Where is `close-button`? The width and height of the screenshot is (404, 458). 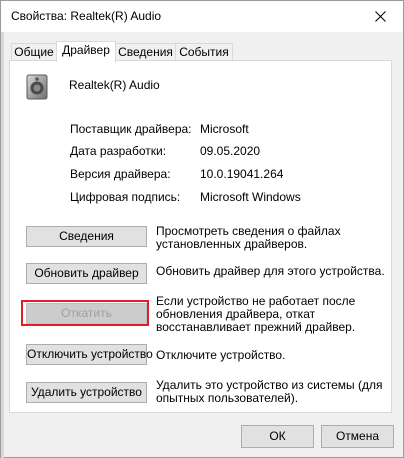 close-button is located at coordinates (380, 16).